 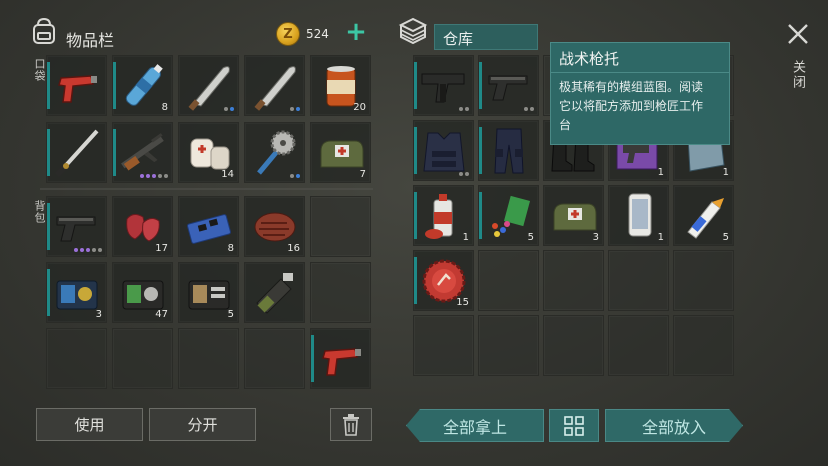 What do you see at coordinates (362, 174) in the screenshot?
I see `item-quantity: 7` at bounding box center [362, 174].